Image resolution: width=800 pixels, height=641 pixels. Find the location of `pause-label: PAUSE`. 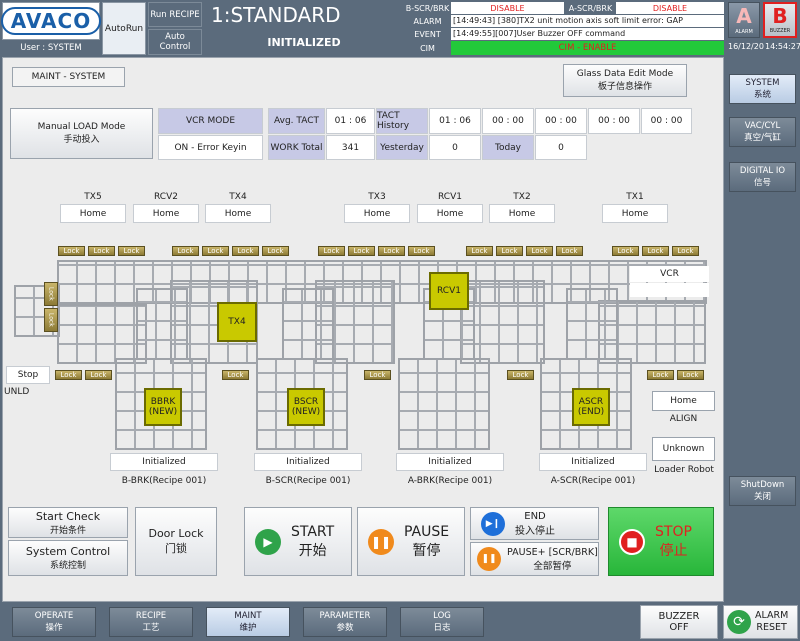

pause-label: PAUSE is located at coordinates (427, 531).